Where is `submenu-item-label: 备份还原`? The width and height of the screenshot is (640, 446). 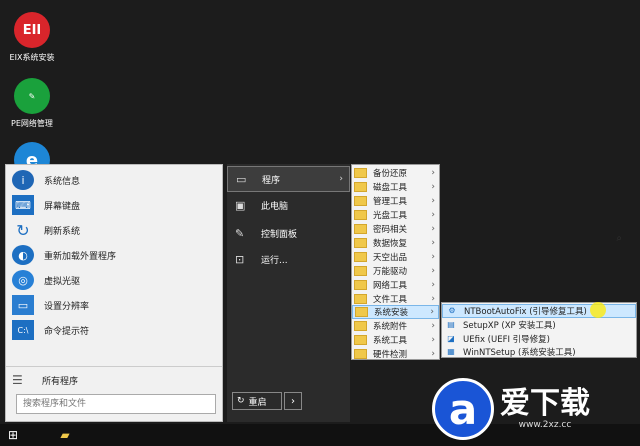 submenu-item-label: 备份还原 is located at coordinates (390, 173).